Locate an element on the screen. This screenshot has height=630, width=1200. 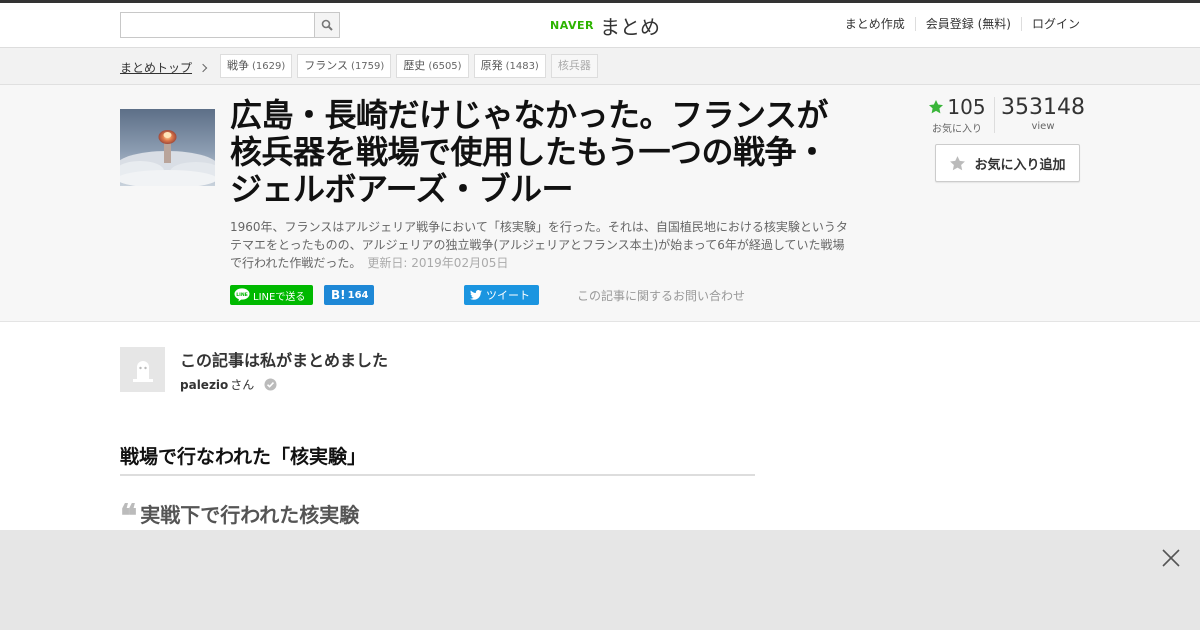
updated-date: 更新日: 2019年02月05日 is located at coordinates (438, 263).